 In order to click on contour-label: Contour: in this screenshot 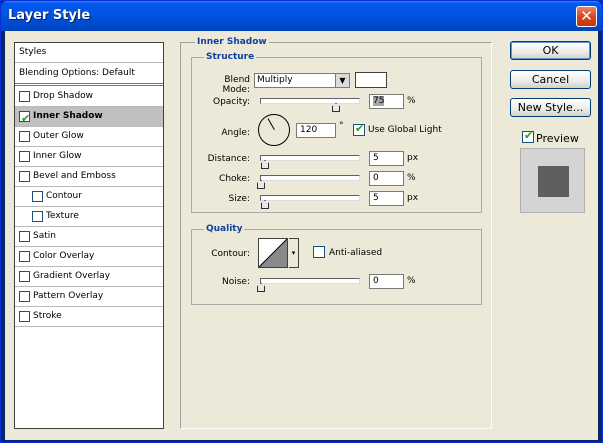, I will do `click(230, 254)`.